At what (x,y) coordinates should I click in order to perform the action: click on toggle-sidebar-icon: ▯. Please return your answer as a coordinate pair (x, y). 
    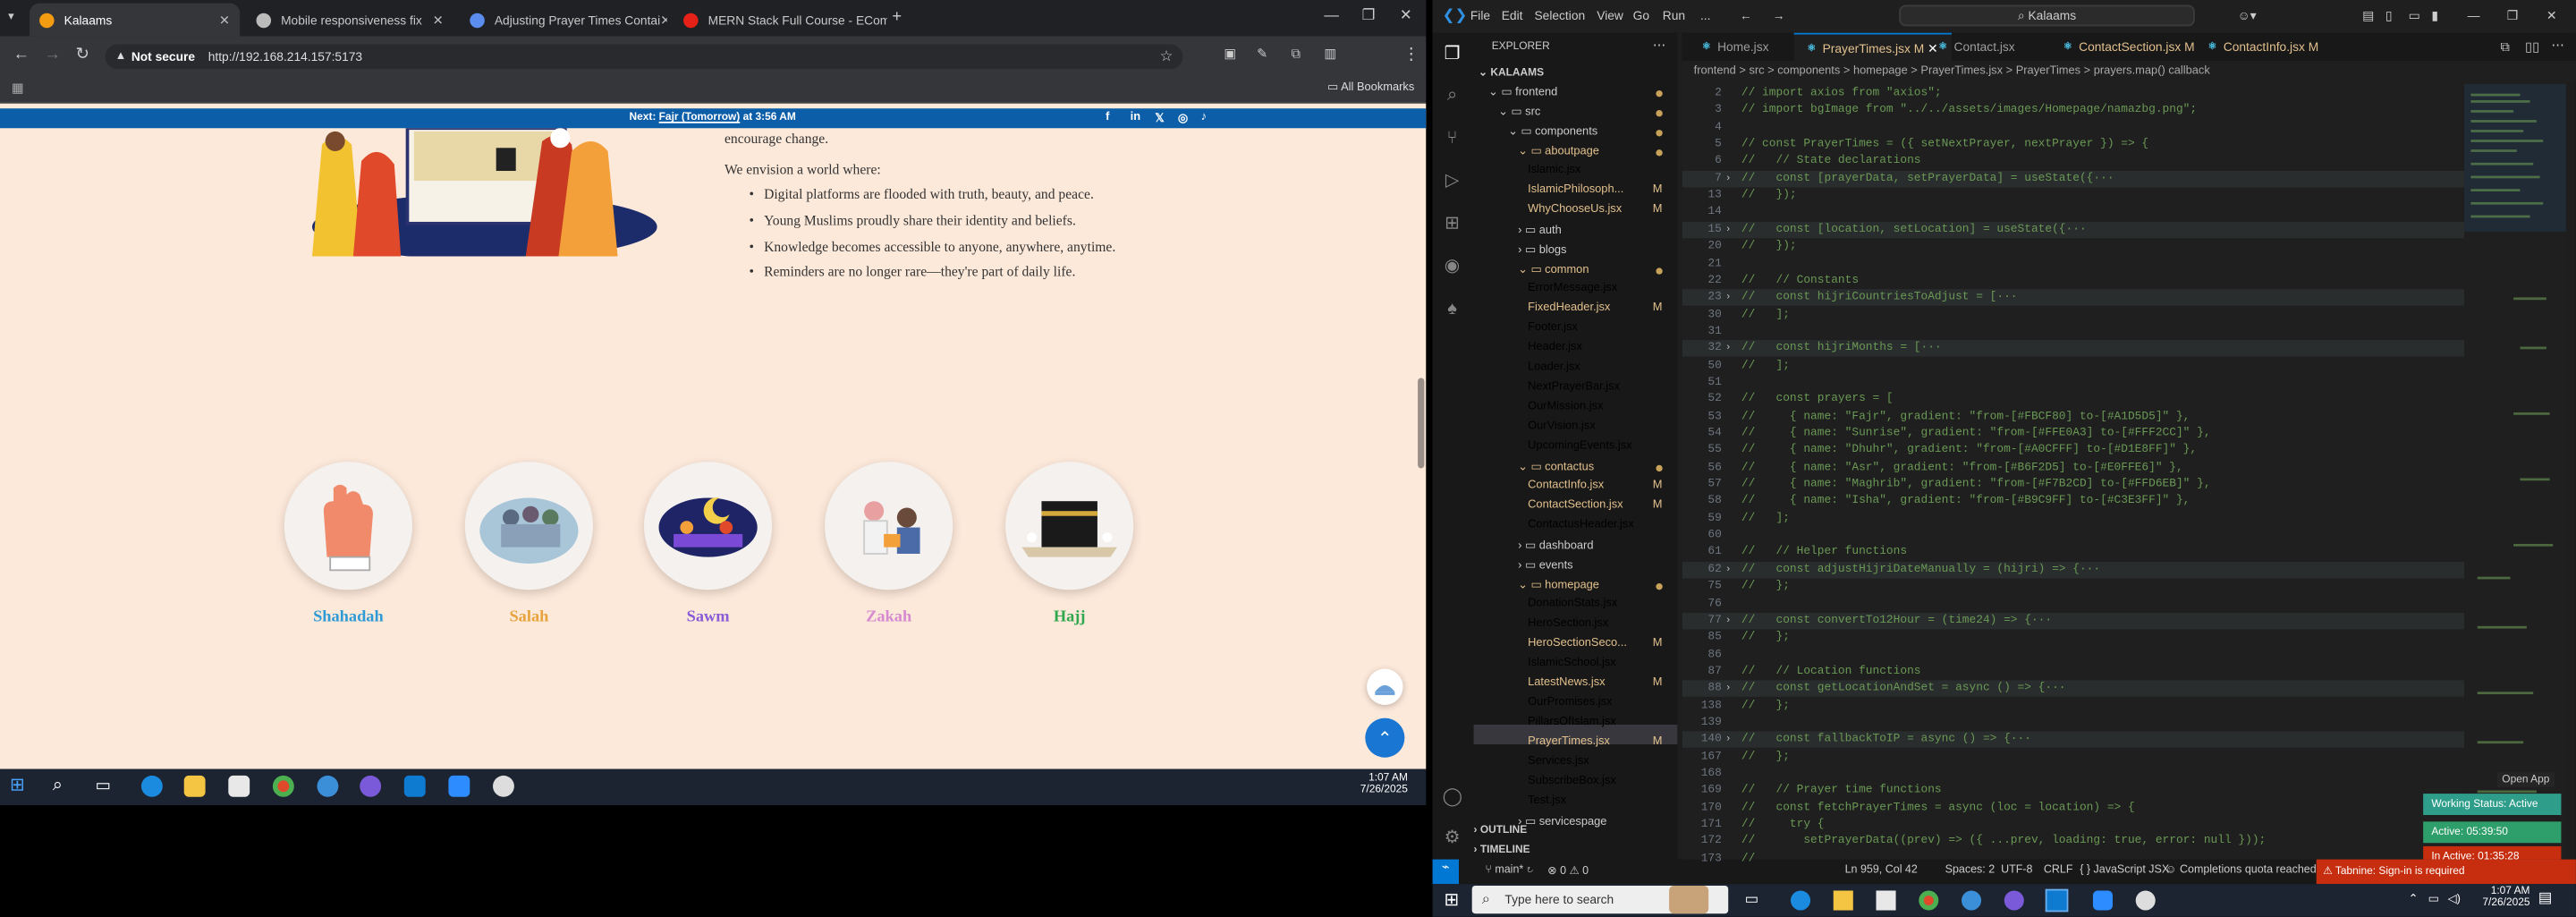
    Looking at the image, I should click on (2389, 16).